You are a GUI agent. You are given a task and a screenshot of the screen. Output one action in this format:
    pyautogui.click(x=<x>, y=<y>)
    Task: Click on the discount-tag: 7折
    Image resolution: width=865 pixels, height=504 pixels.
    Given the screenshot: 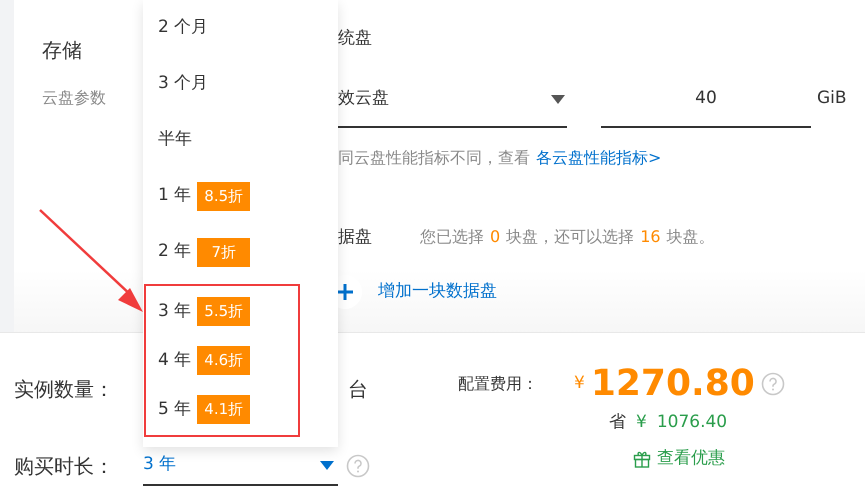 What is the action you would take?
    pyautogui.click(x=223, y=252)
    